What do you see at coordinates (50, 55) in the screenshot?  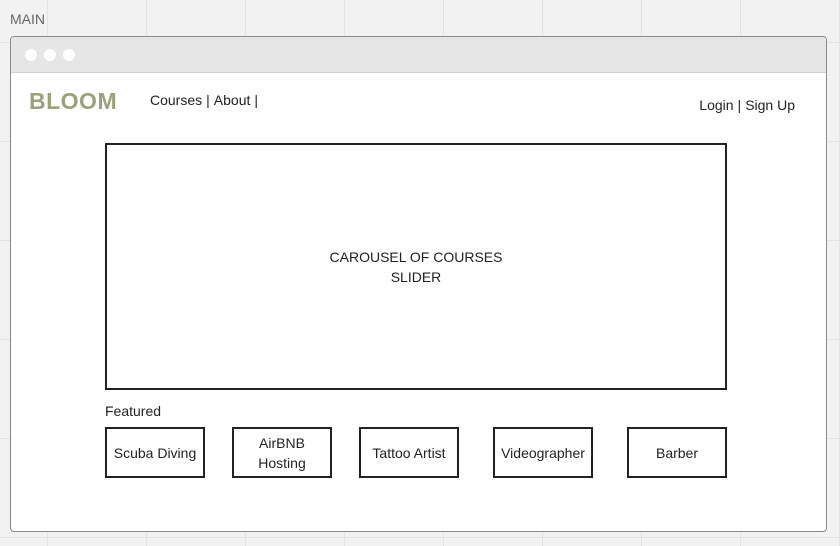 I see `window-minimize-dot` at bounding box center [50, 55].